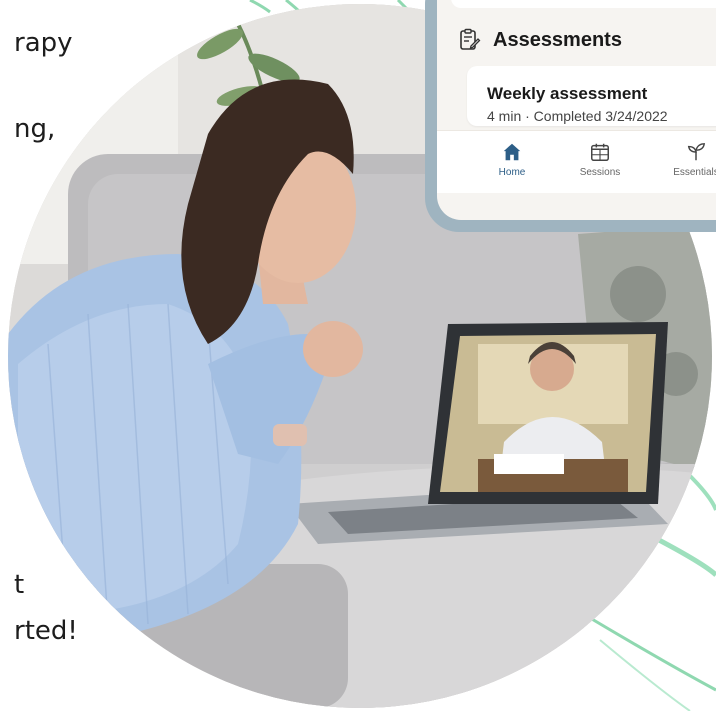 This screenshot has height=711, width=716. Describe the element at coordinates (600, 152) in the screenshot. I see `calendar-icon` at that location.